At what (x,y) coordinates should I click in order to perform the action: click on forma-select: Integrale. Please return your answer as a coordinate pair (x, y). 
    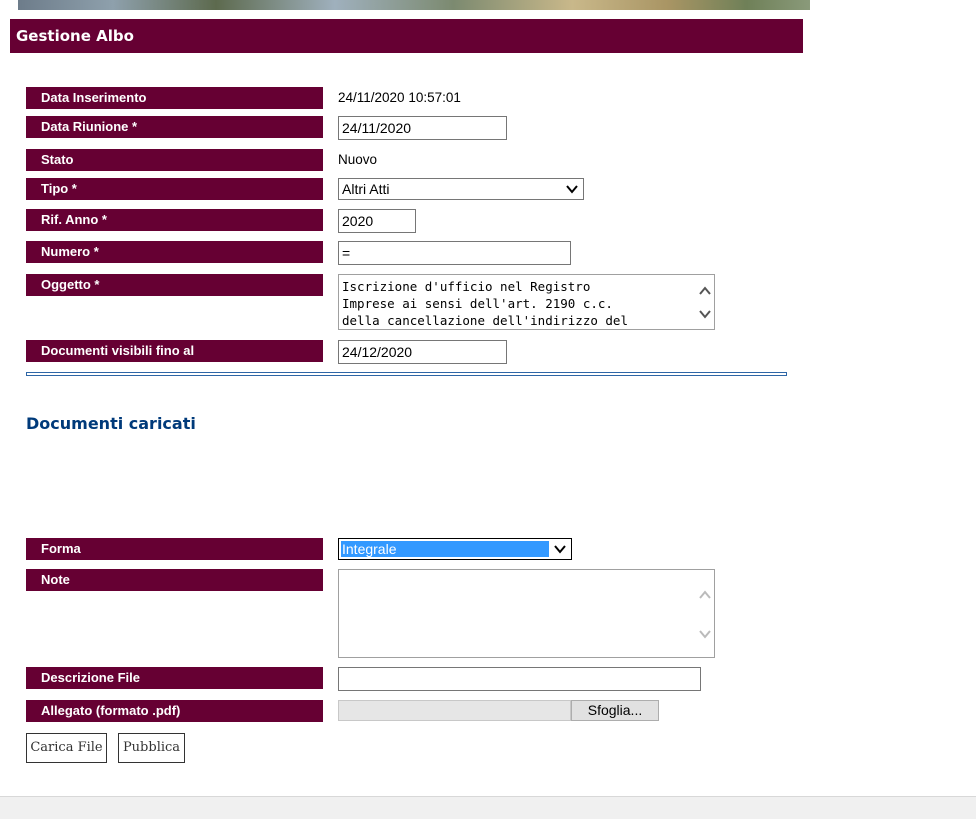
    Looking at the image, I should click on (455, 549).